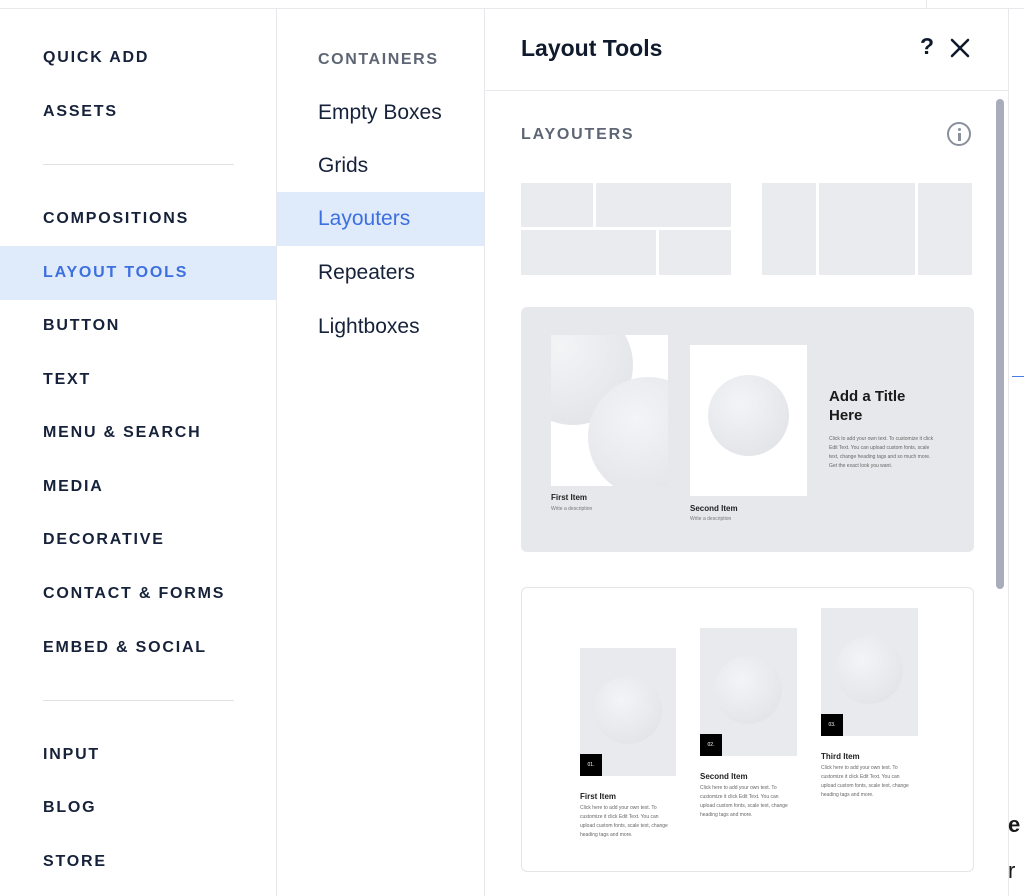  Describe the element at coordinates (138, 648) in the screenshot. I see `category-embed-social: EMBED & SOCIAL` at that location.